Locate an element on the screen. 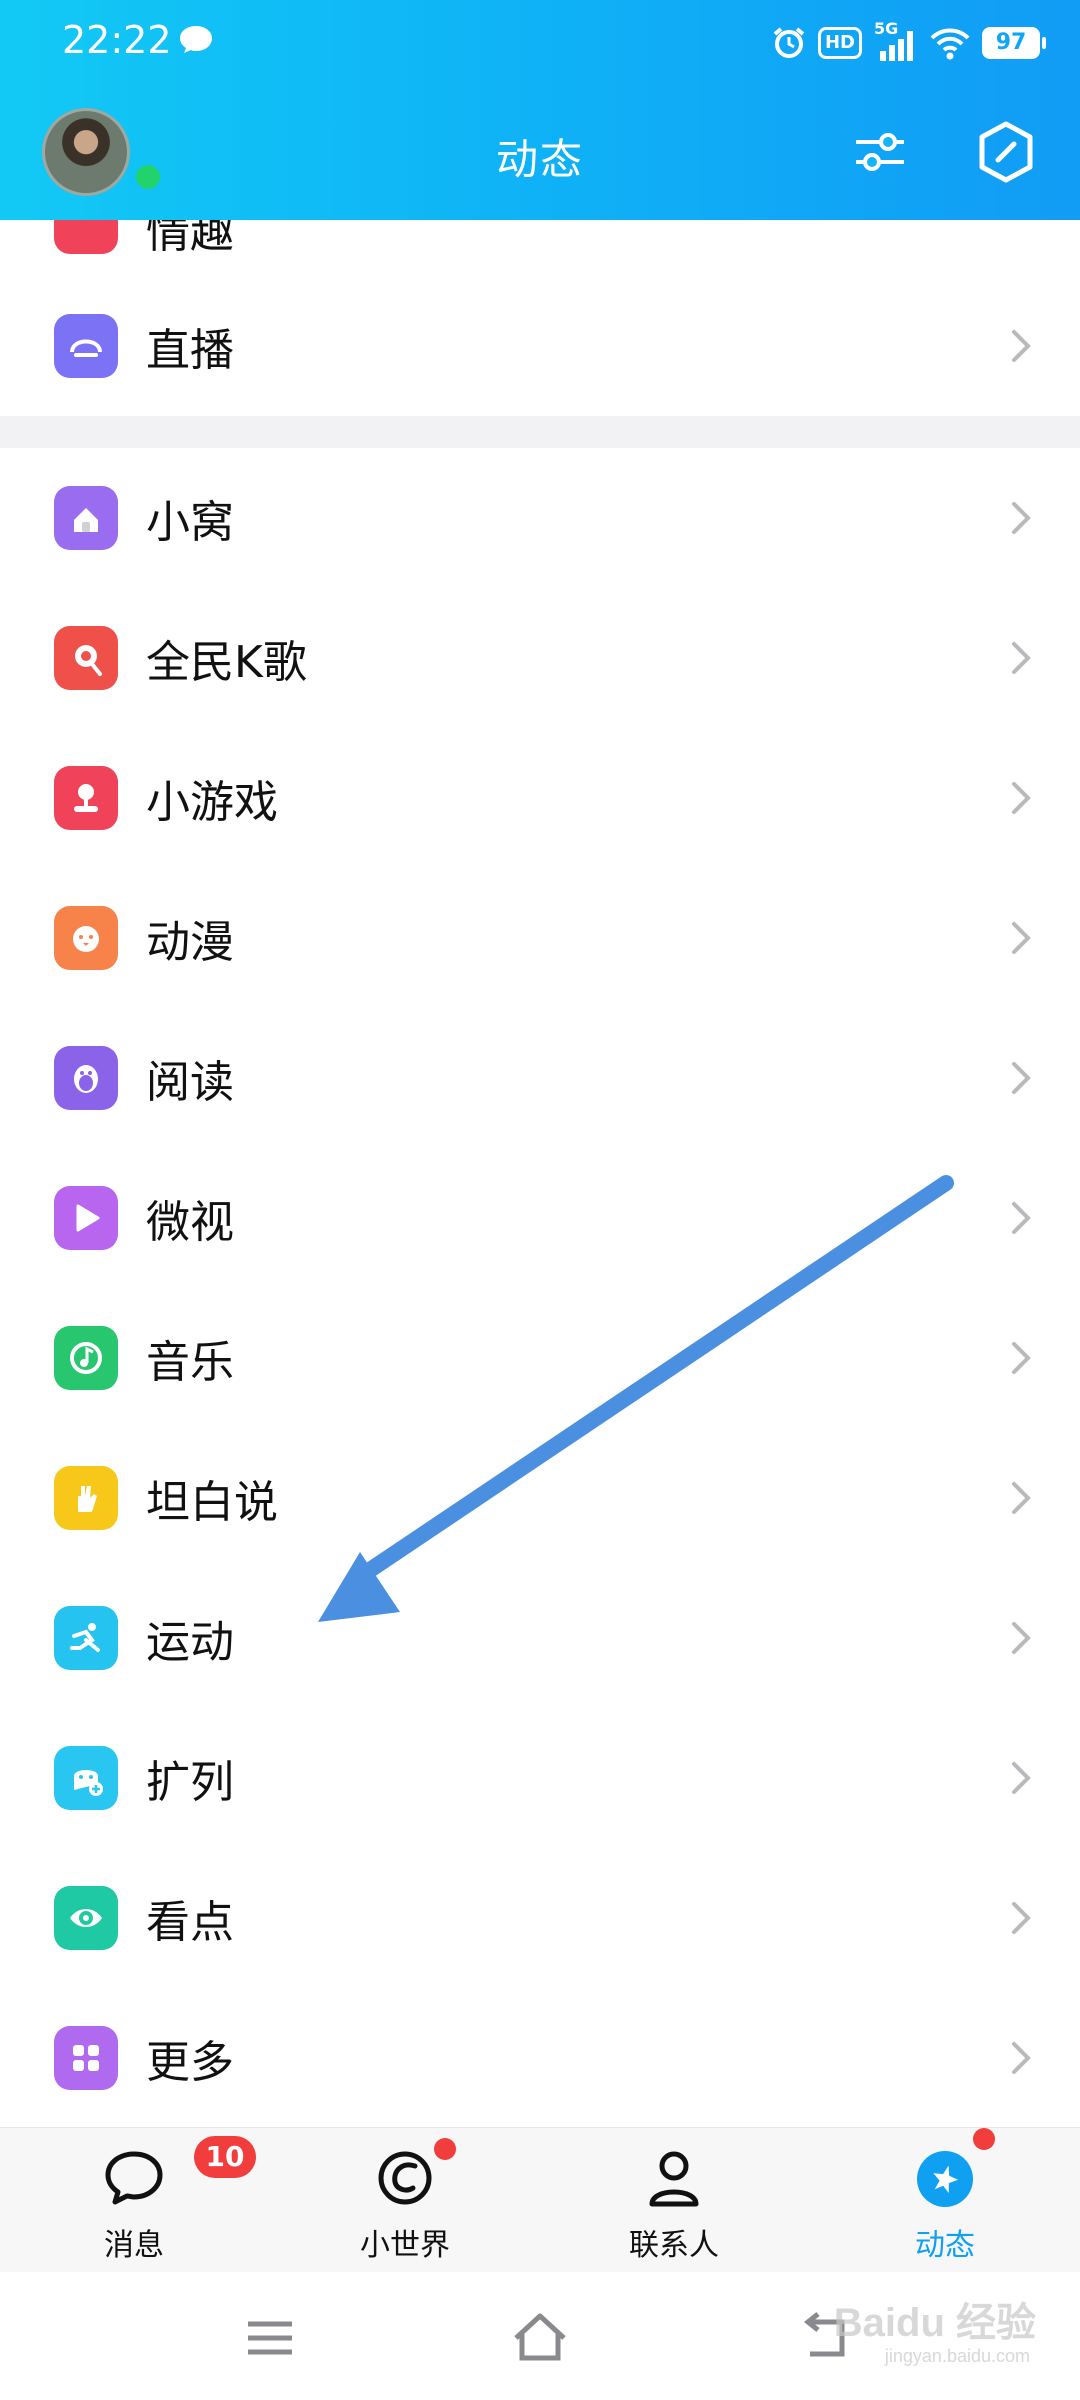  list-item-anime: 动漫 is located at coordinates (540, 938).